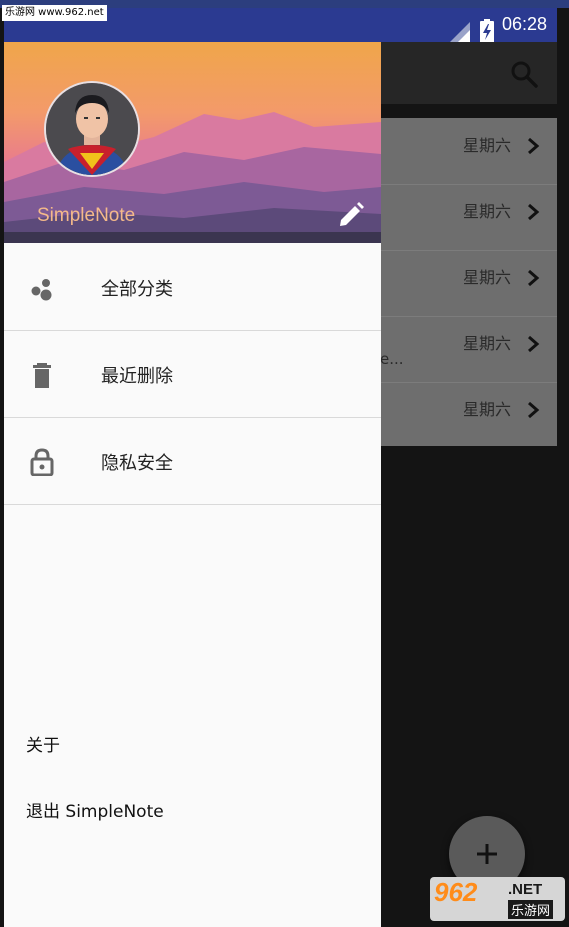 This screenshot has width=569, height=927. Describe the element at coordinates (192, 142) in the screenshot. I see `drawer-header: SimpleNote` at that location.